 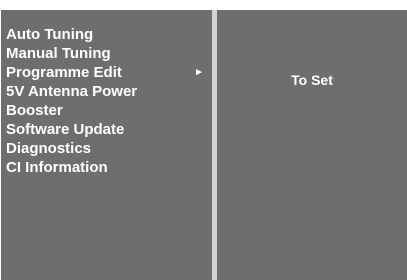 I want to click on to-set-option: To Set, so click(x=312, y=80).